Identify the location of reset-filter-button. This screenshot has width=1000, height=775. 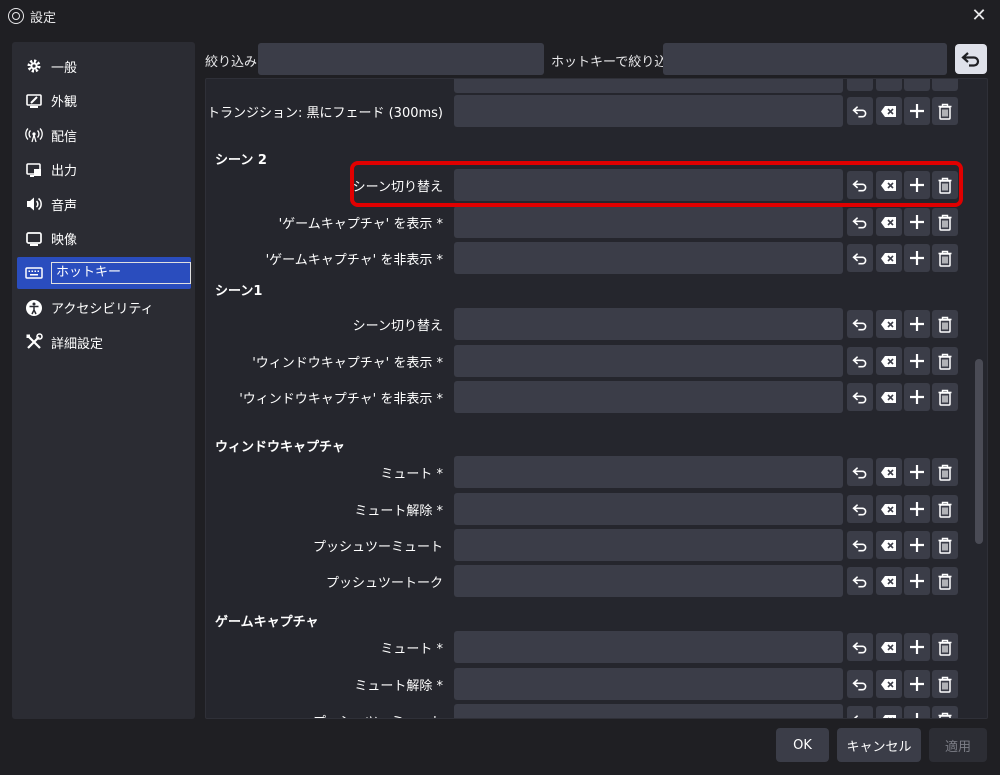
(971, 59).